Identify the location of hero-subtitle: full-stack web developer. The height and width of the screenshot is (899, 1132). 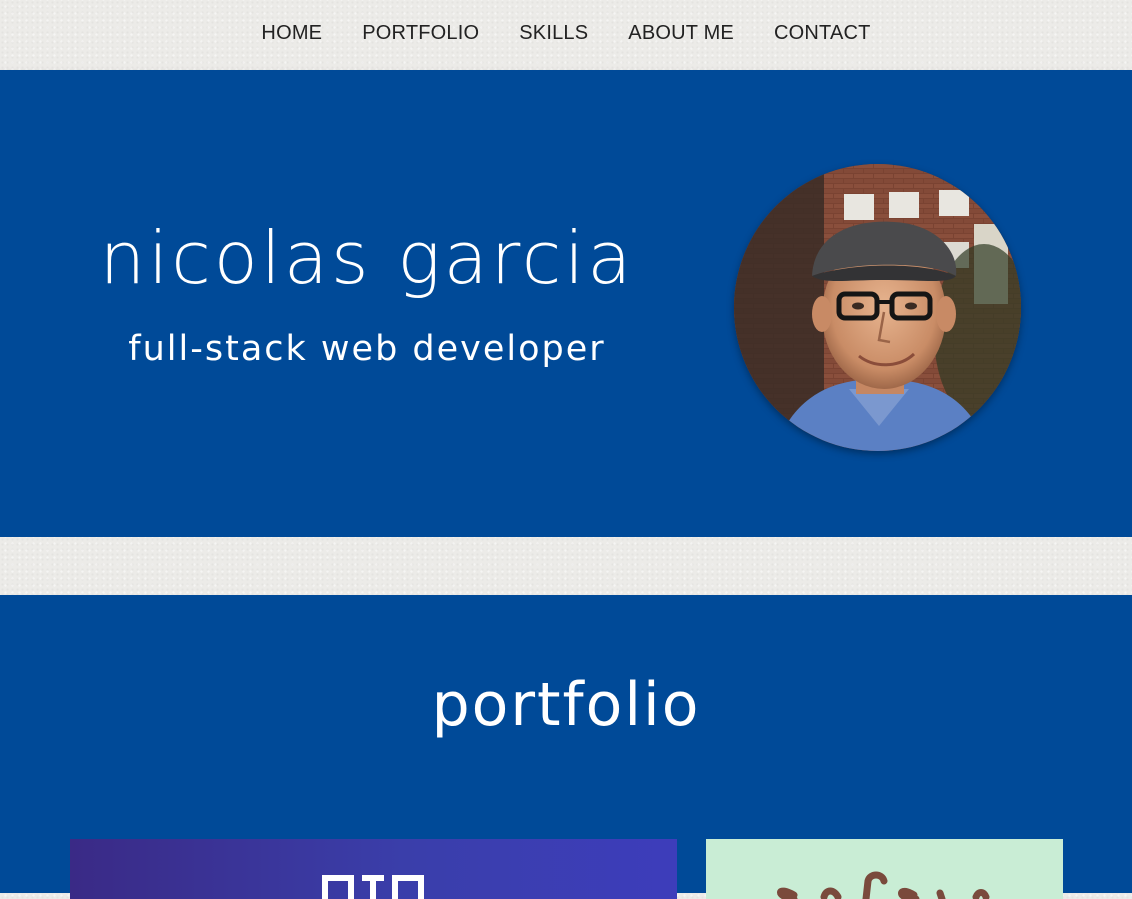
(367, 349).